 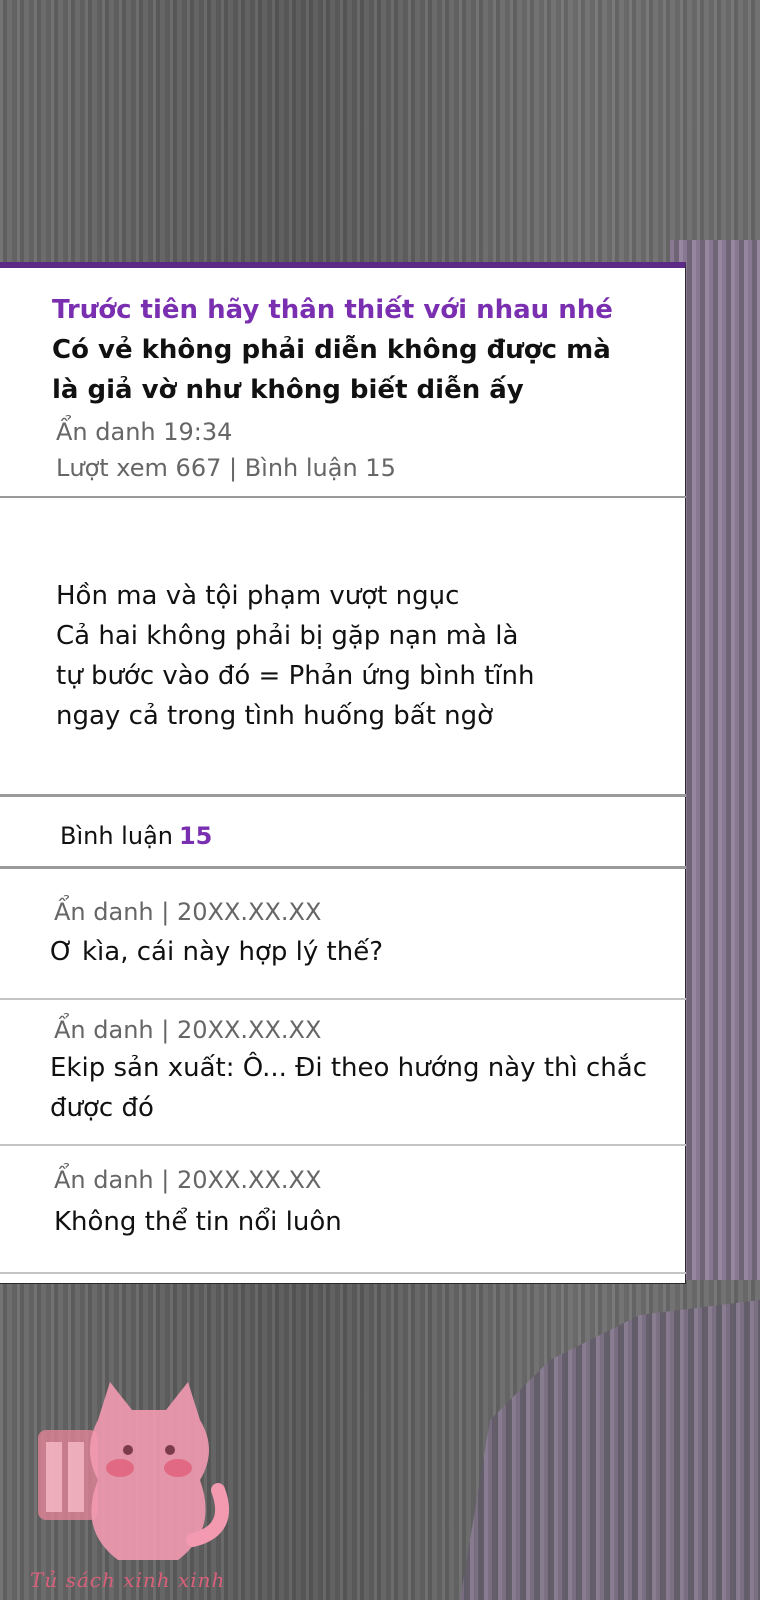 What do you see at coordinates (332, 310) in the screenshot?
I see `post-title-highlight: Trước tiên hãy thân thiết với nhau nhé` at bounding box center [332, 310].